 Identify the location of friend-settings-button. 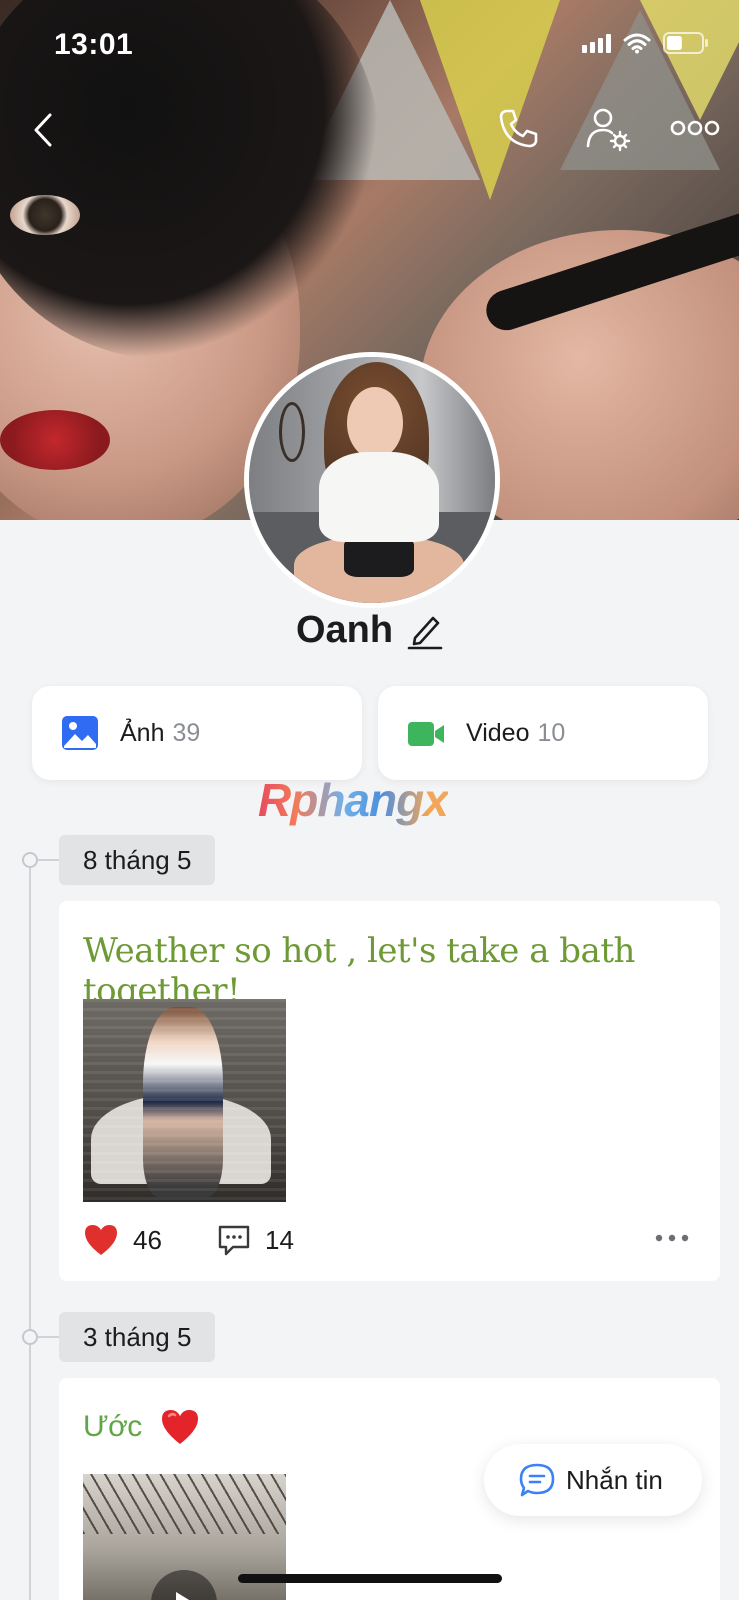
(609, 130).